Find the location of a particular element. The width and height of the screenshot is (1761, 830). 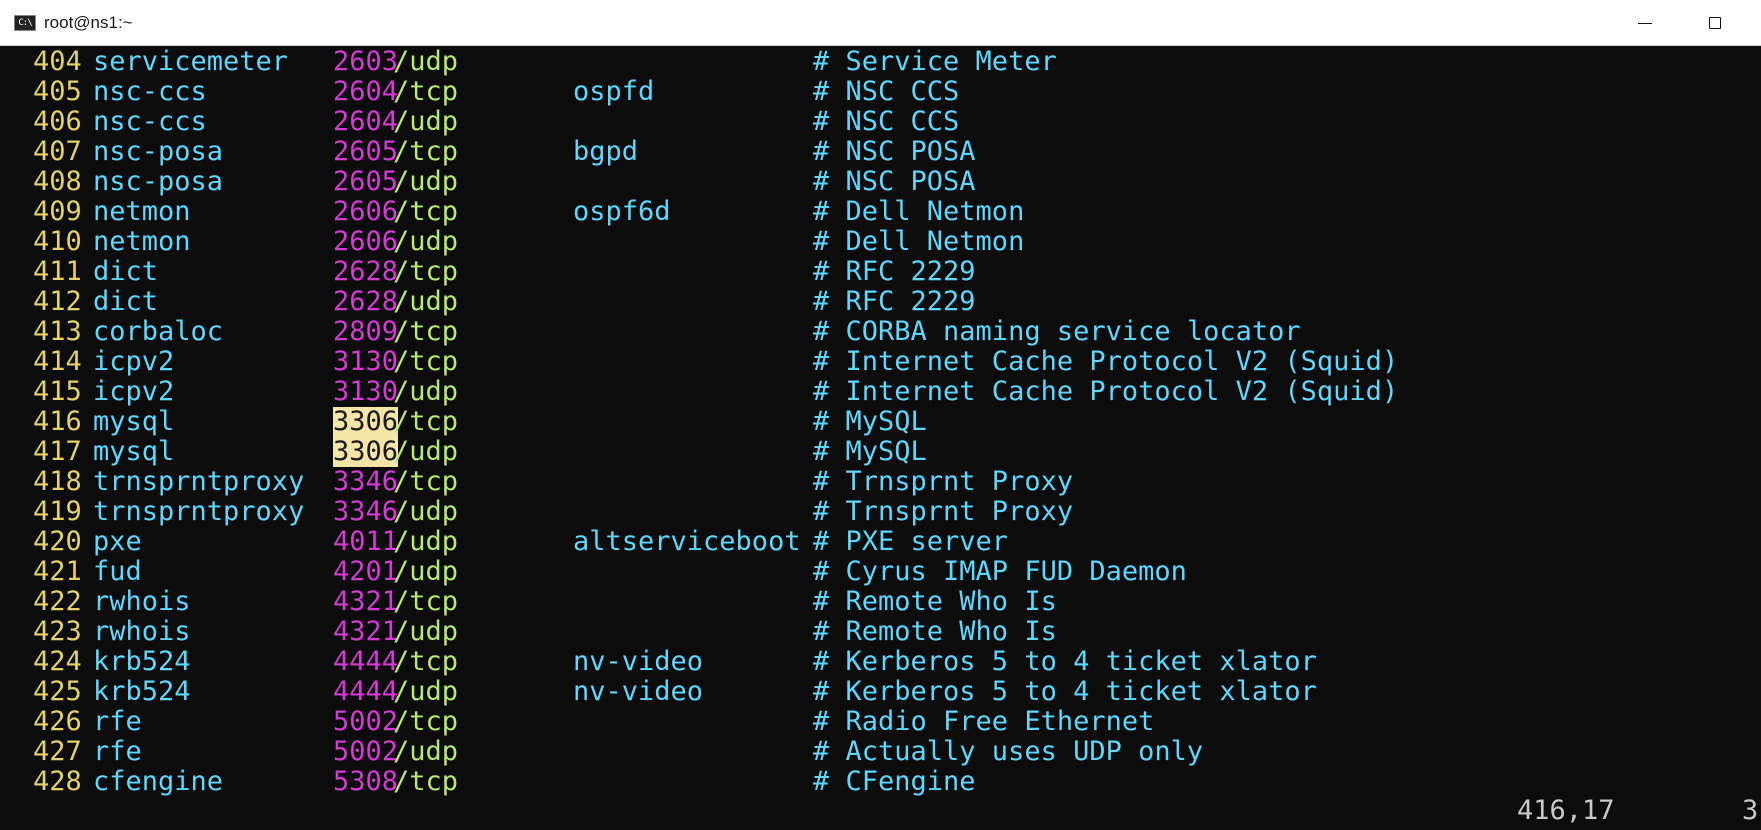

file-line: 423 rwhois 4321/udp # Remote Who Is is located at coordinates (880, 632).